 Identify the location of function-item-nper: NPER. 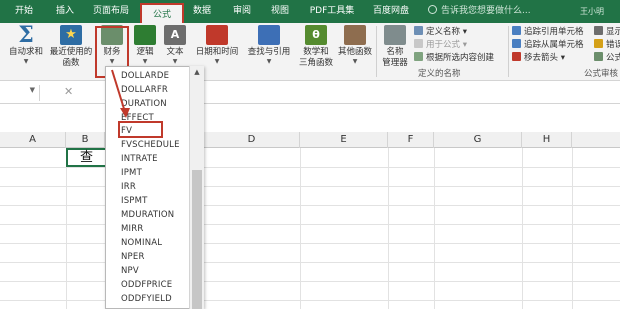
(133, 257).